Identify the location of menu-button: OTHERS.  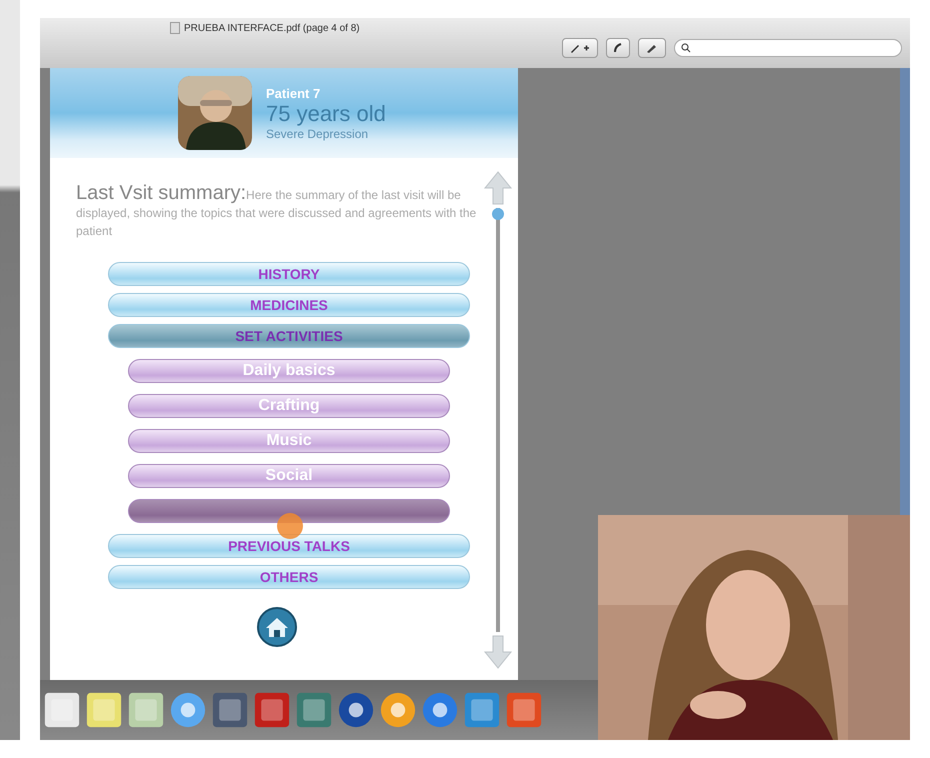
(289, 577).